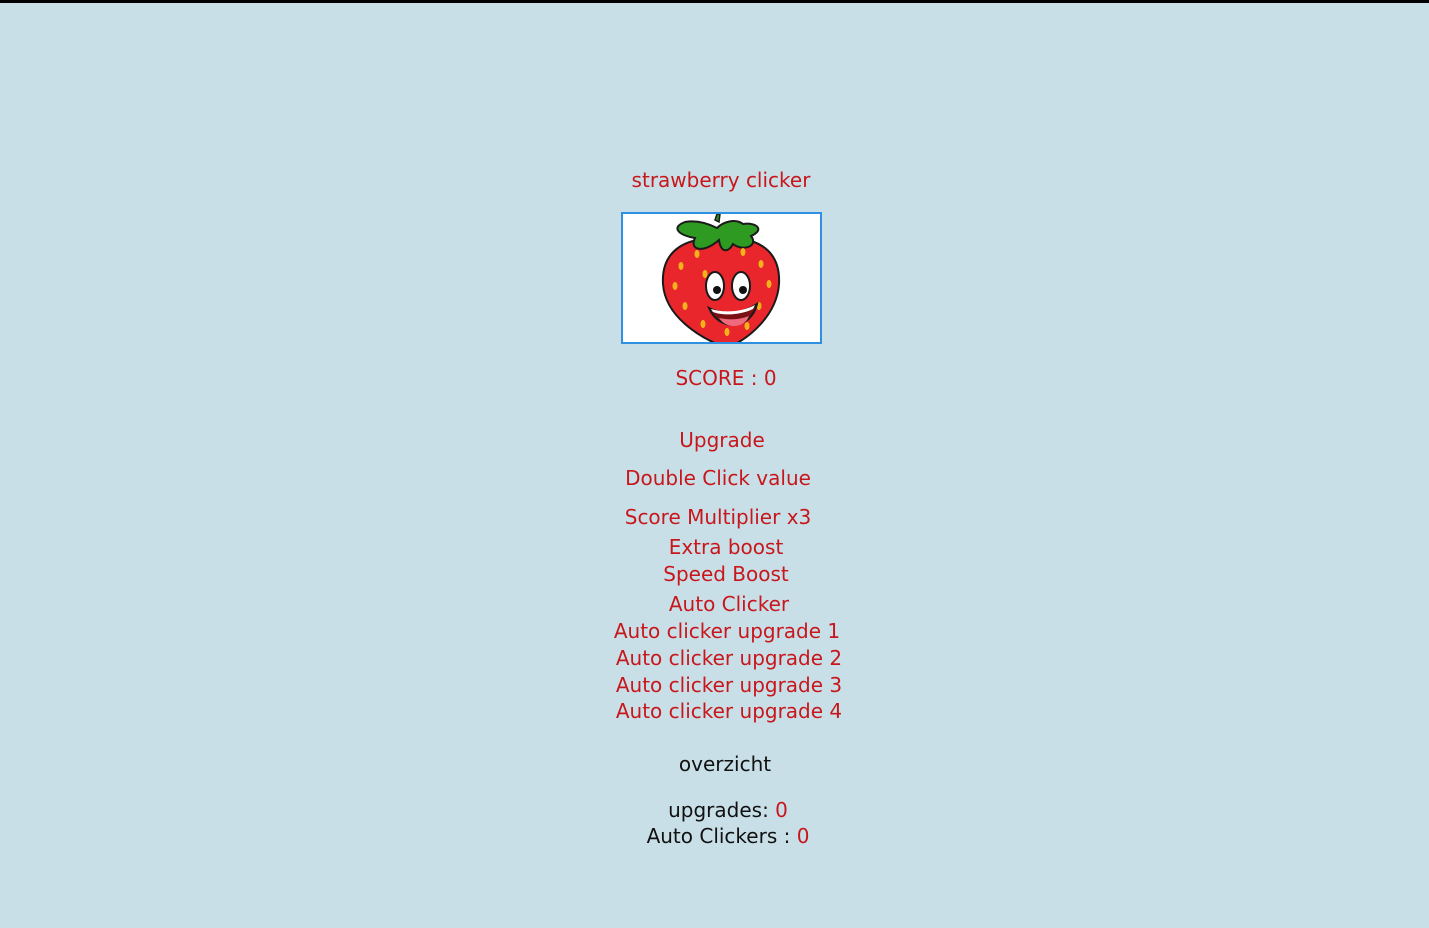 Image resolution: width=1429 pixels, height=928 pixels. What do you see at coordinates (727, 631) in the screenshot?
I see `auto-clicker-upgrade-1-button: Auto clicker upgrade 1` at bounding box center [727, 631].